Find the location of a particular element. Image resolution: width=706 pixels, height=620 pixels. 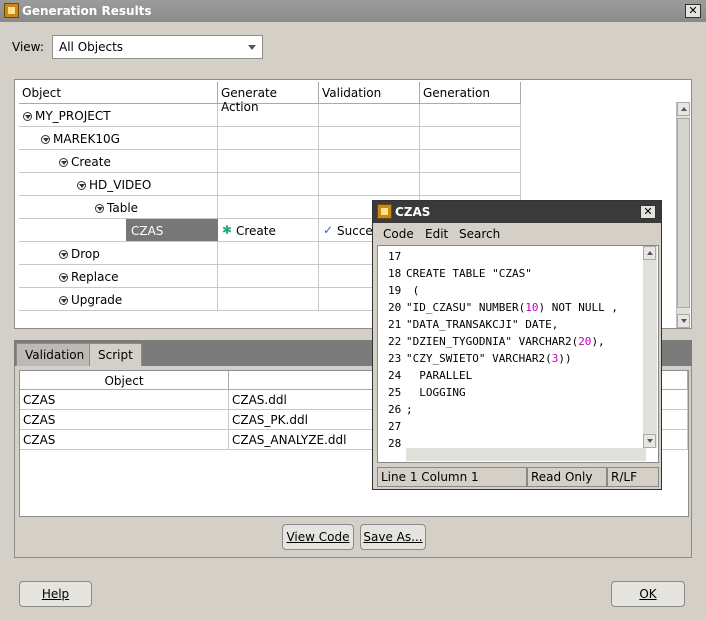

tree-cell-object: MAREK10G is located at coordinates (118, 138).